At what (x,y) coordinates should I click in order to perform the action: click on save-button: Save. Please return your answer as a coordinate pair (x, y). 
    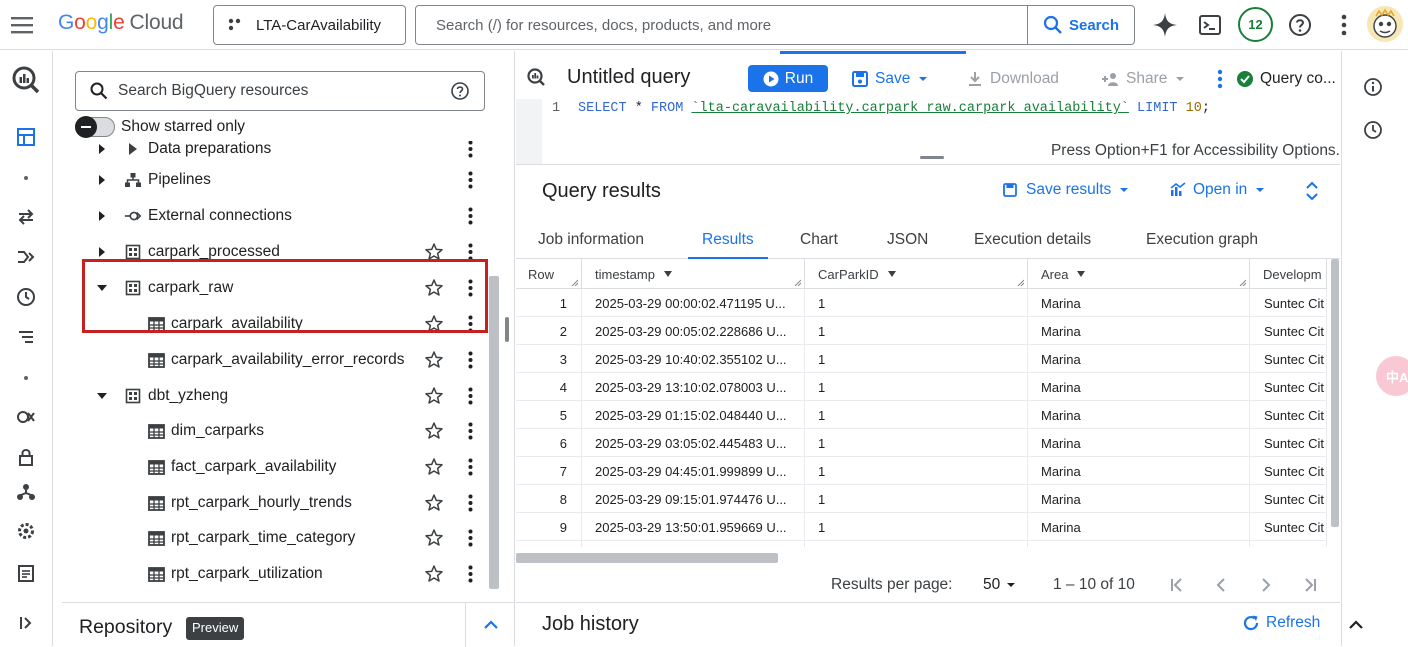
    Looking at the image, I should click on (893, 78).